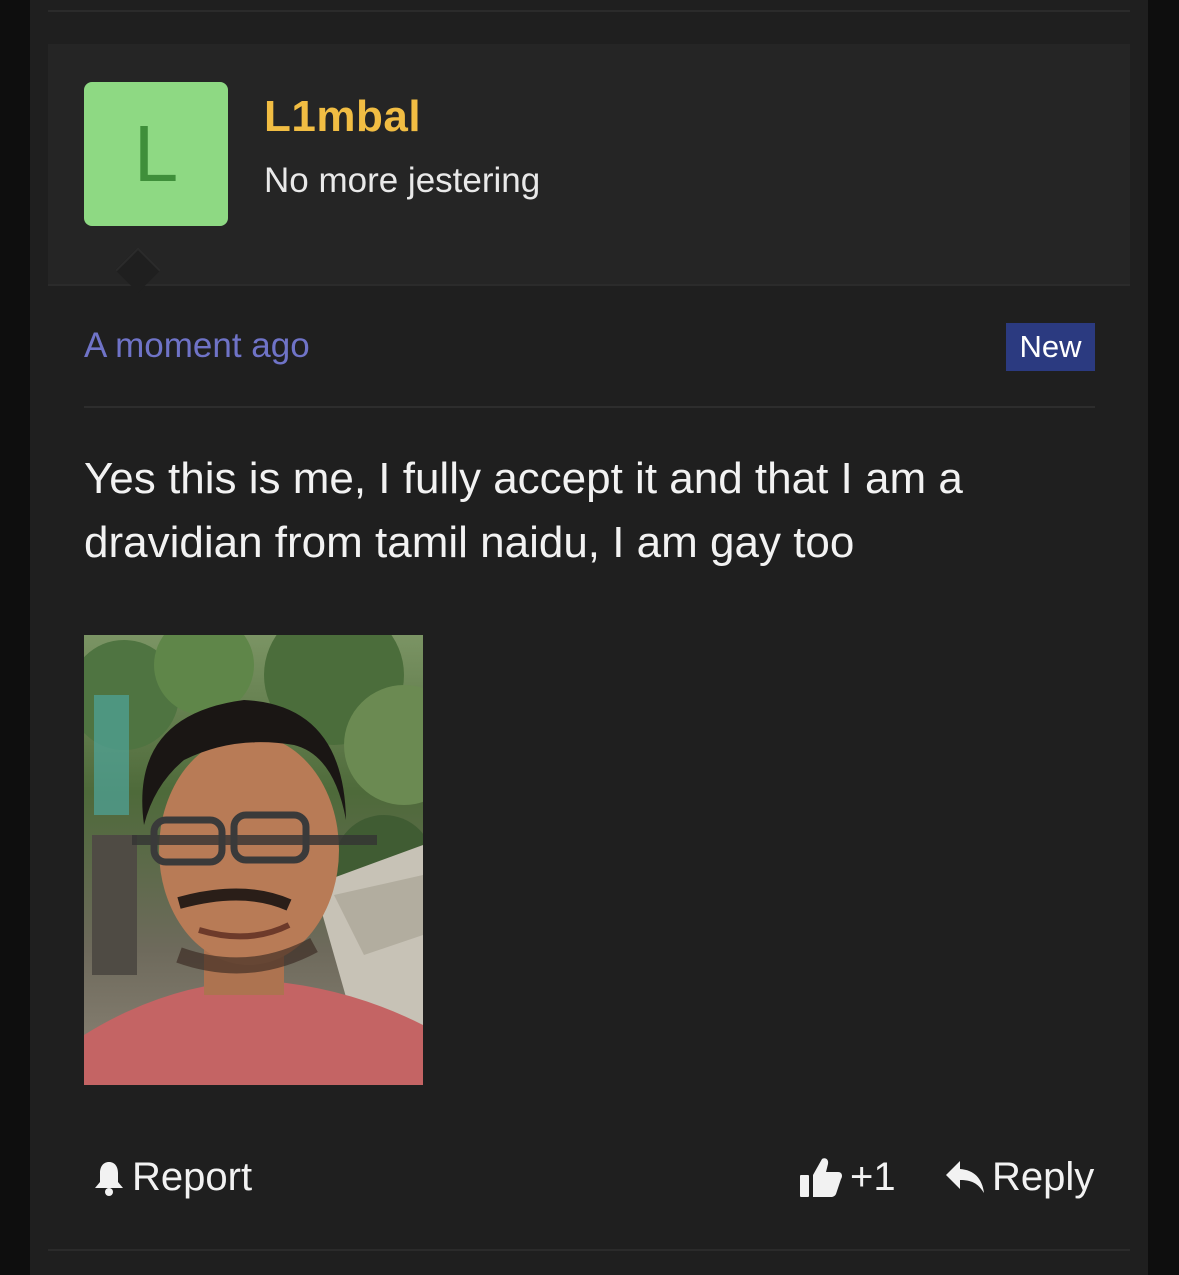 The image size is (1179, 1275). What do you see at coordinates (1043, 1176) in the screenshot?
I see `reply-label: Reply` at bounding box center [1043, 1176].